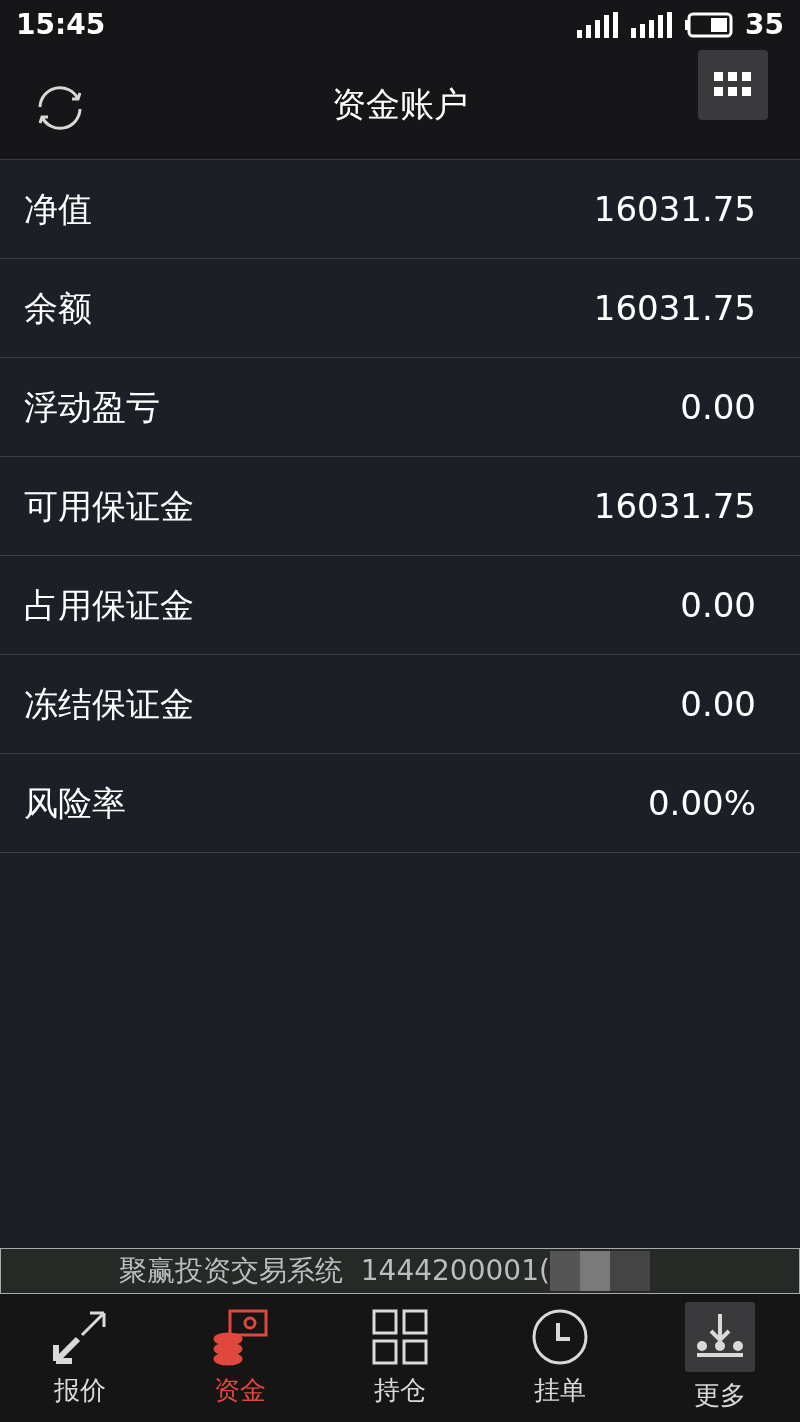 The height and width of the screenshot is (1422, 800). I want to click on nav-tab: 资金, so click(240, 1358).